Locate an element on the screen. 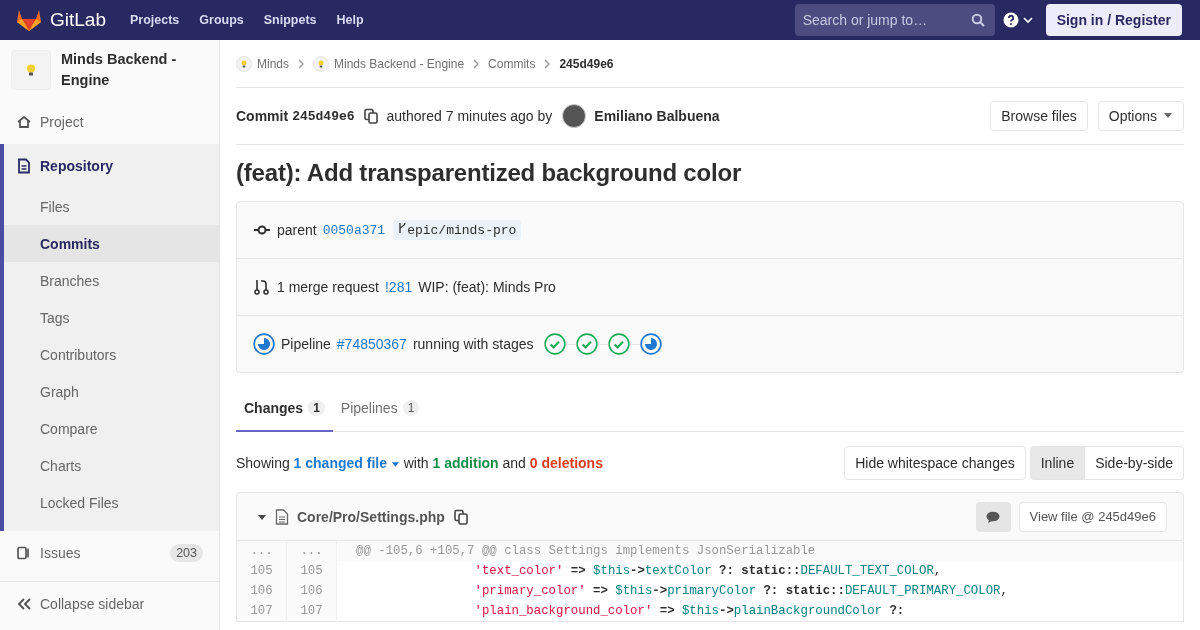 The image size is (1200, 630). parent-label: parent is located at coordinates (297, 230).